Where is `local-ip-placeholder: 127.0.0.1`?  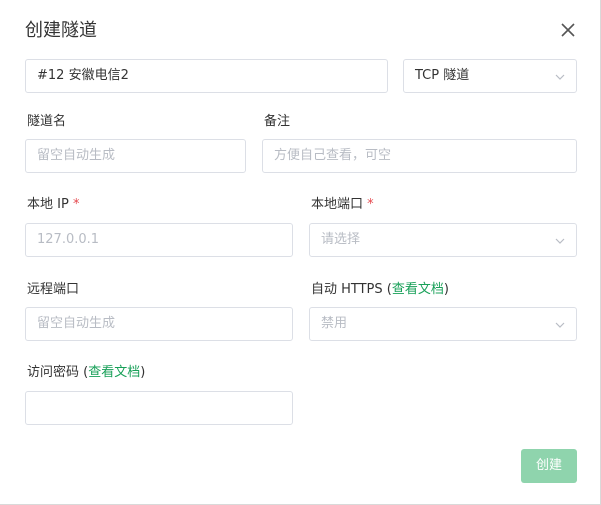
local-ip-placeholder: 127.0.0.1 is located at coordinates (68, 239).